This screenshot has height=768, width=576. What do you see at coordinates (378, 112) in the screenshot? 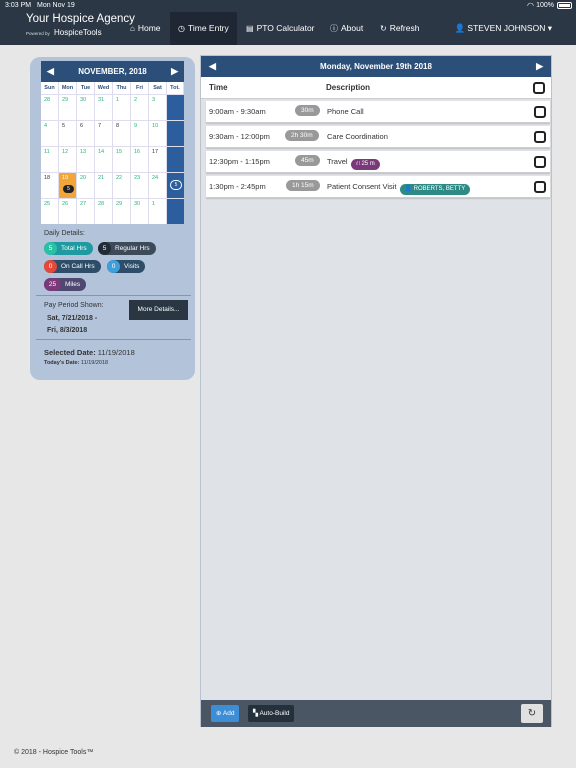
I see `table-row: 9:00am - 9:30am 30m Phone Call` at bounding box center [378, 112].